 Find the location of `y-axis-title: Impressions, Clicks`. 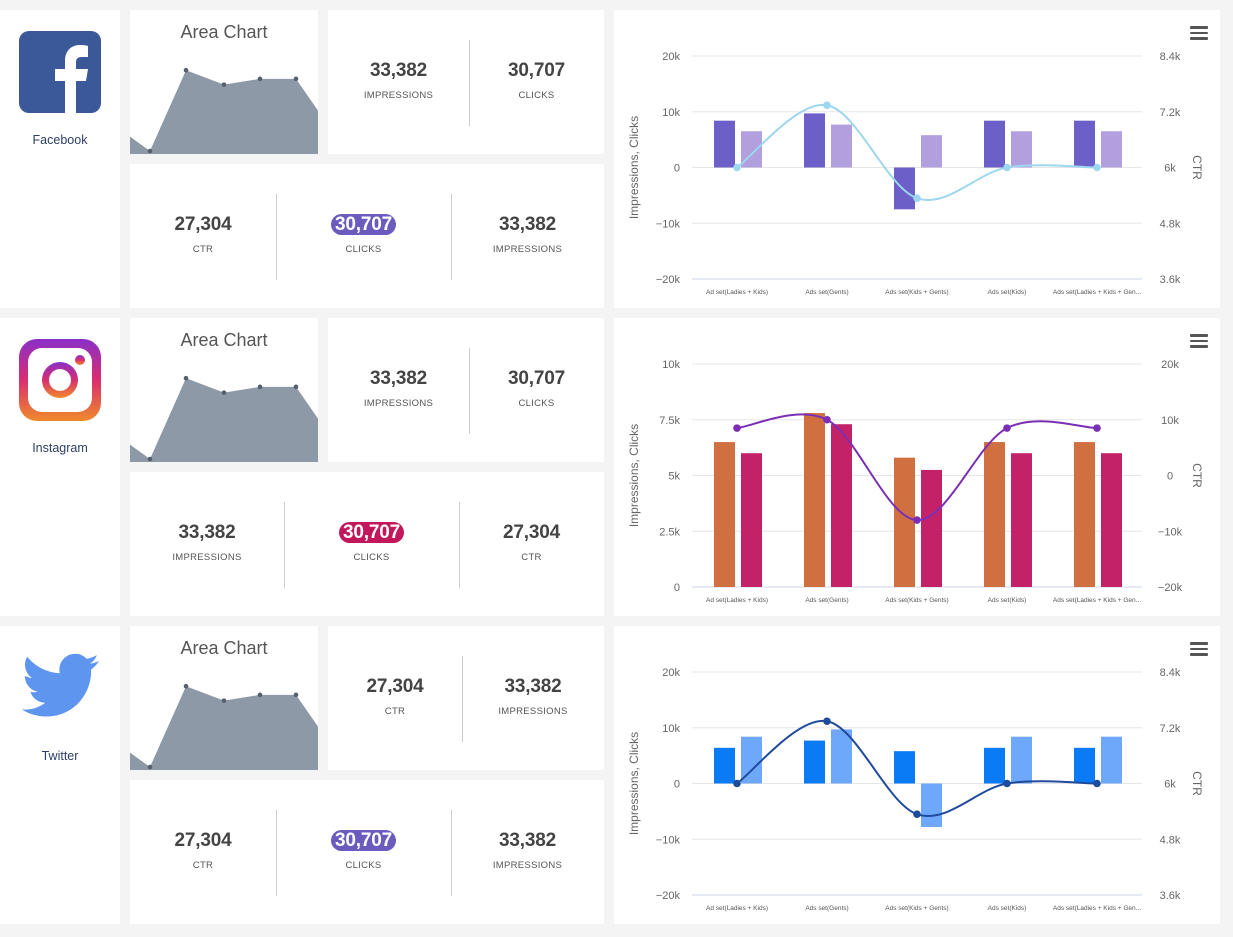

y-axis-title: Impressions, Clicks is located at coordinates (634, 783).